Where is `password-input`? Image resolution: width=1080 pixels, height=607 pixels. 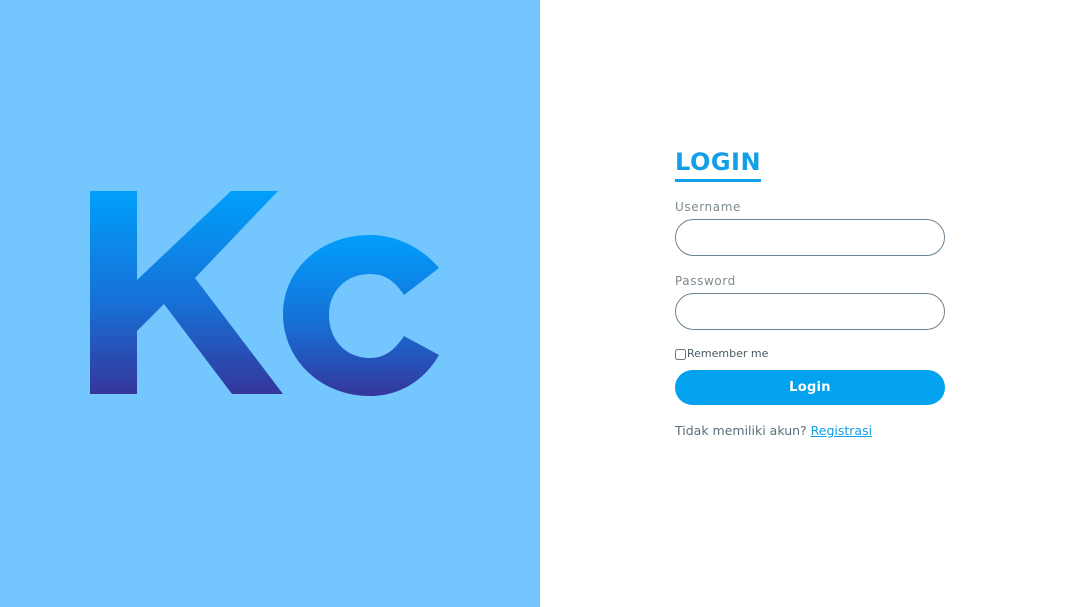
password-input is located at coordinates (810, 311).